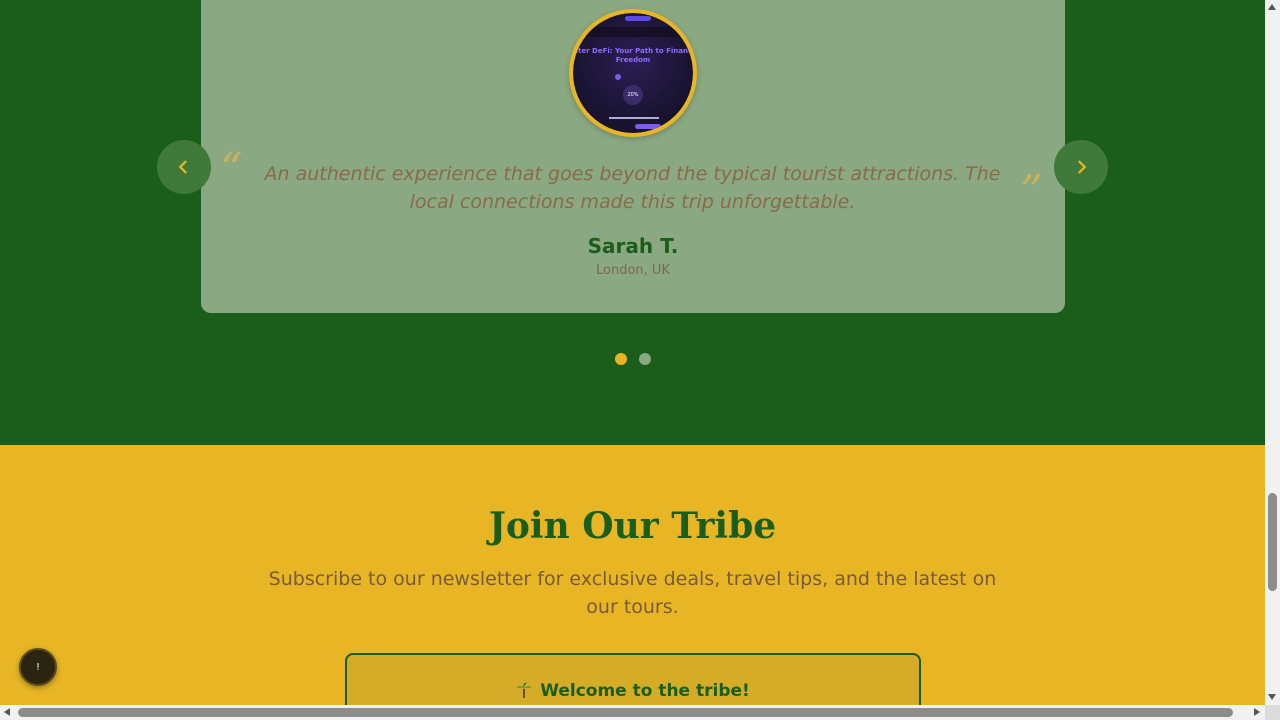 This screenshot has width=1280, height=720. I want to click on welcome-message: Welcome to the tribe!, so click(633, 691).